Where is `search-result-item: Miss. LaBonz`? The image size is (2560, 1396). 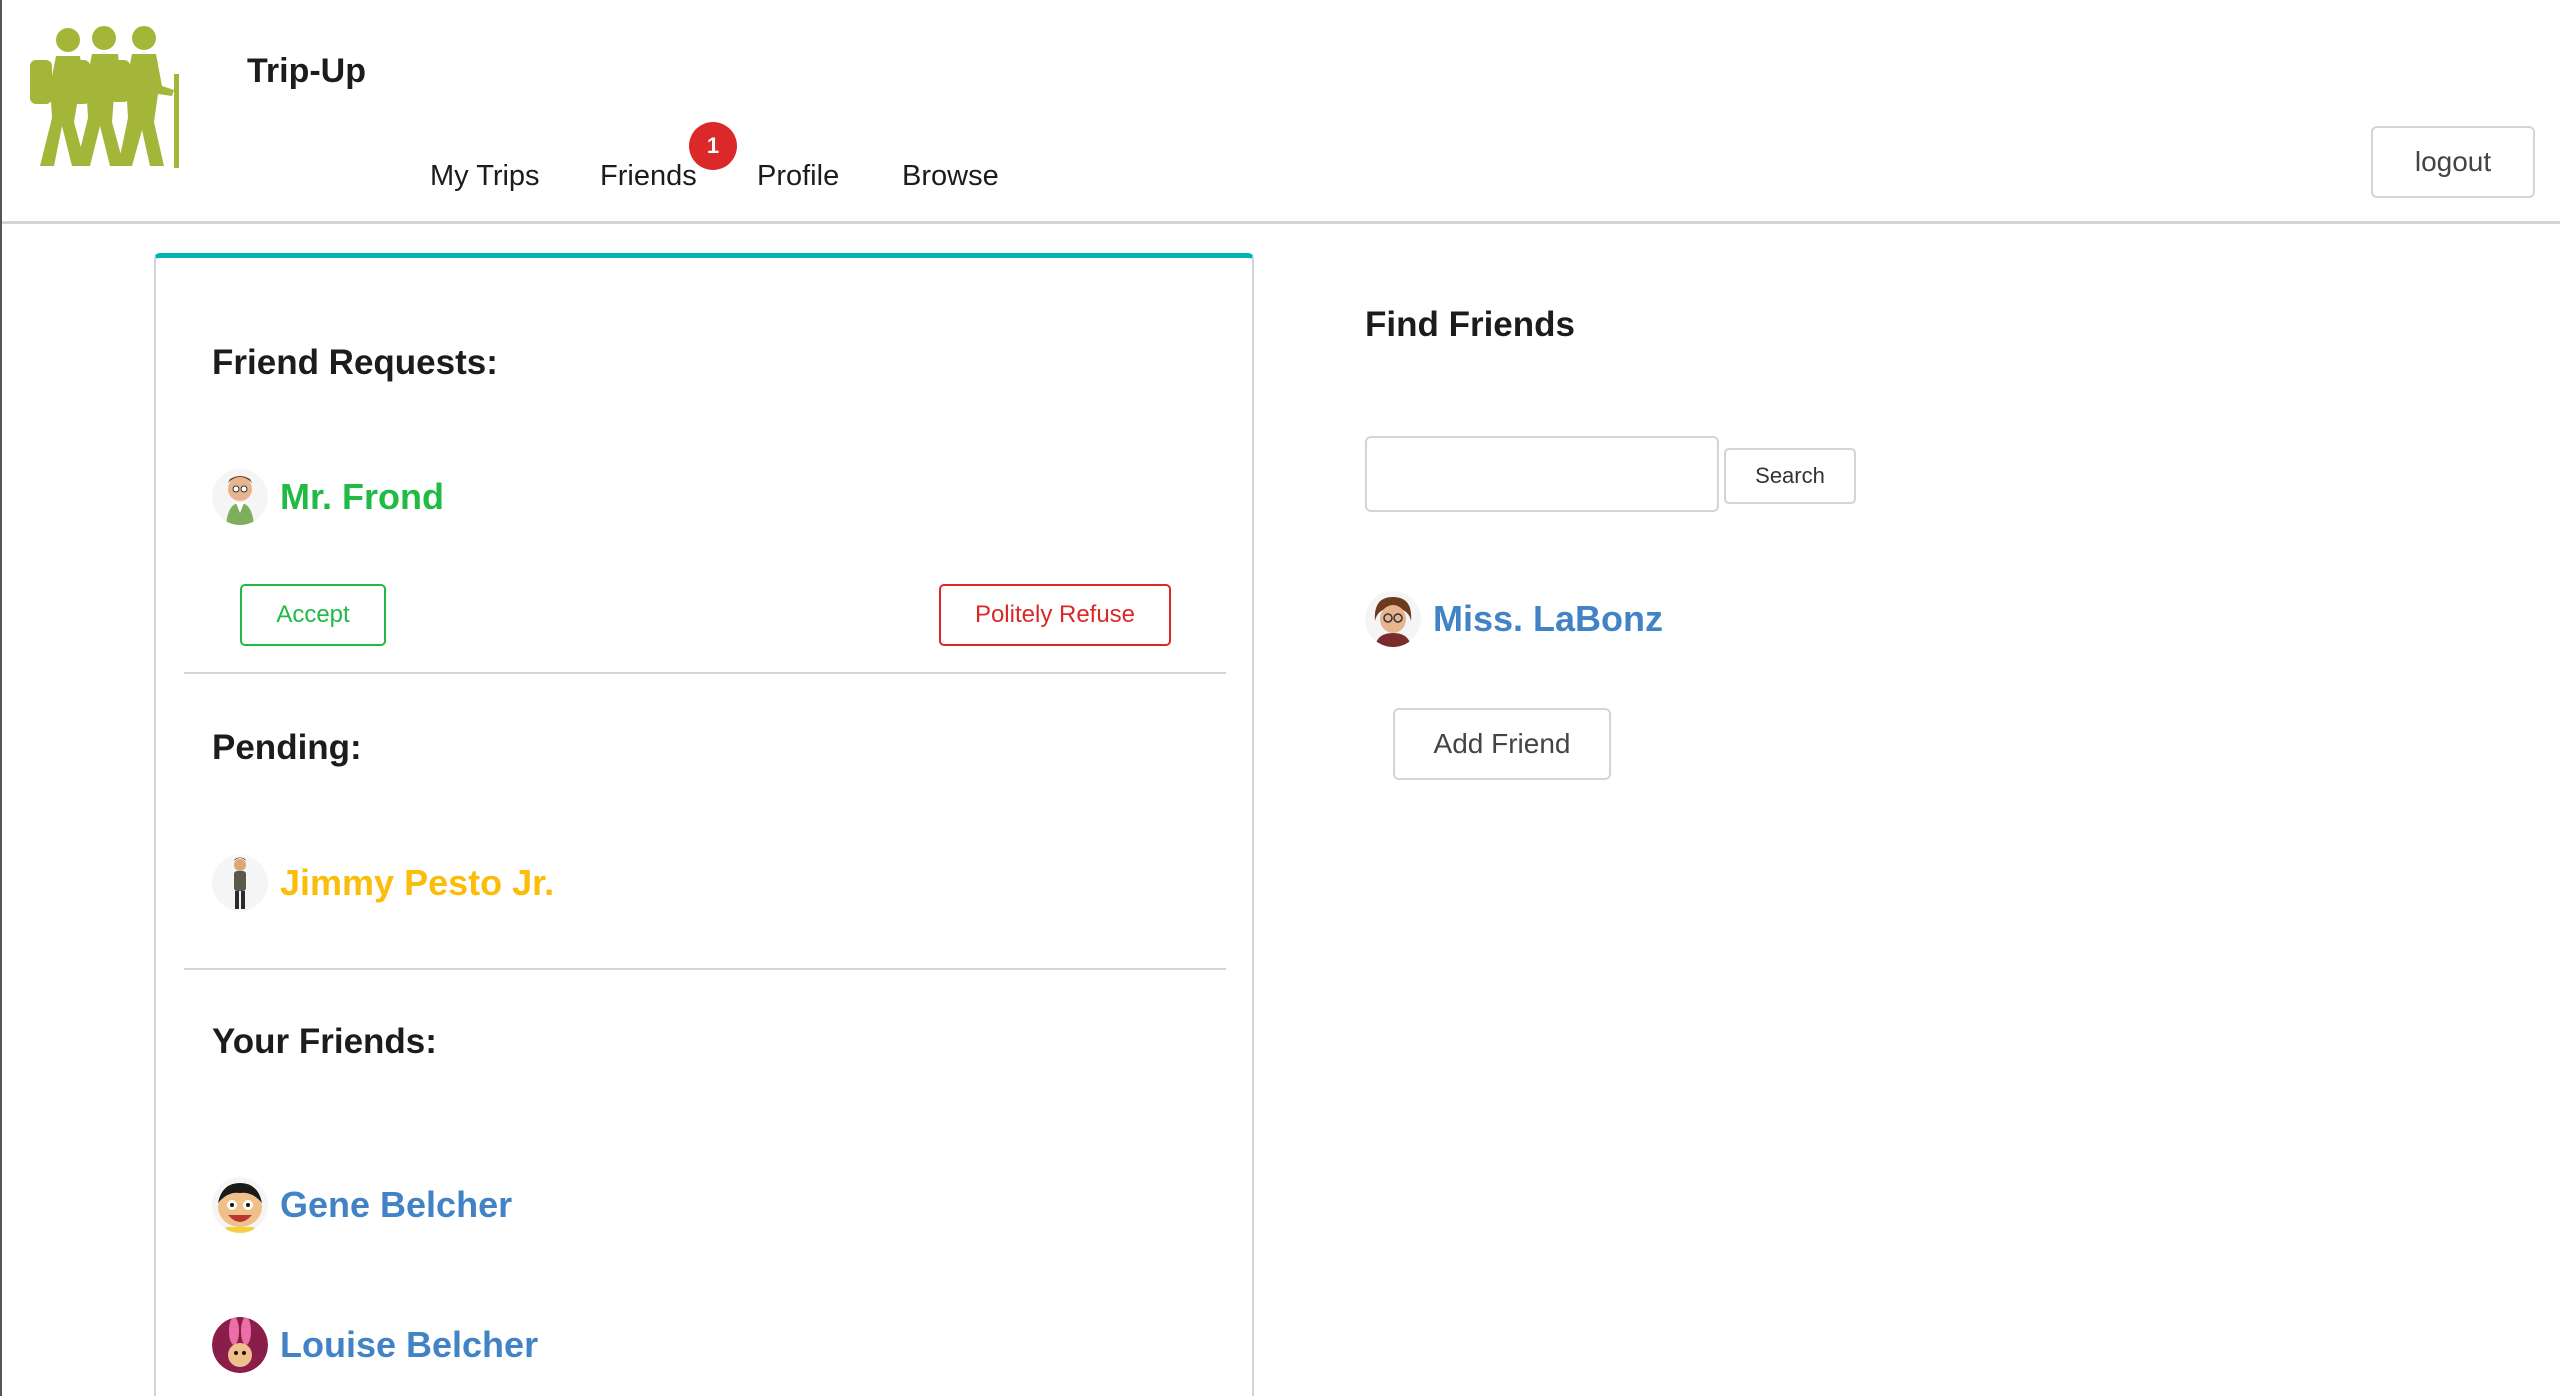
search-result-item: Miss. LaBonz is located at coordinates (1514, 619).